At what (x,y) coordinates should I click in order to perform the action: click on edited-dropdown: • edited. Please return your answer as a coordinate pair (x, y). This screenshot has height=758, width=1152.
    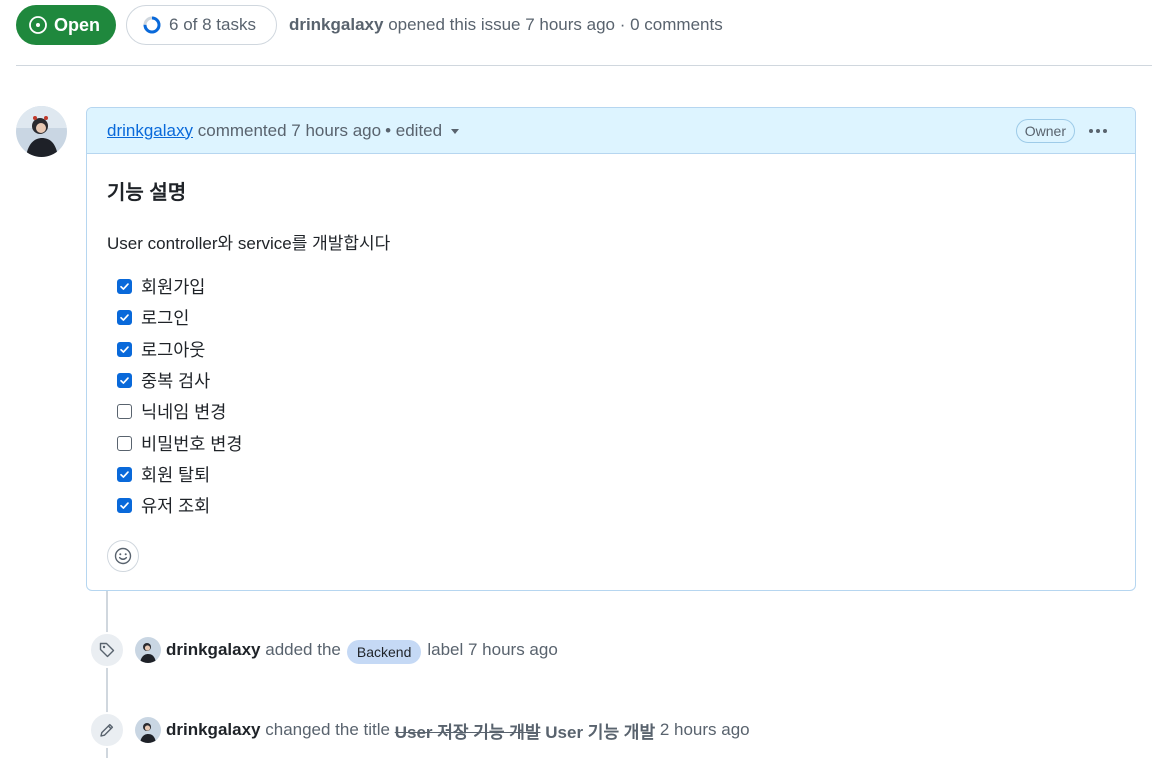
    Looking at the image, I should click on (422, 130).